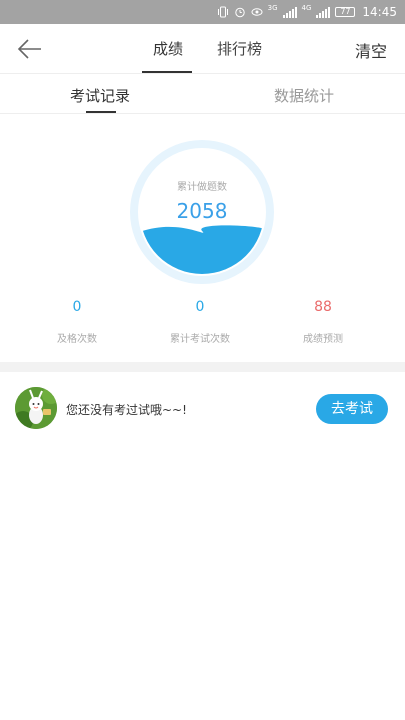 The image size is (405, 720). I want to click on eye-icon, so click(257, 12).